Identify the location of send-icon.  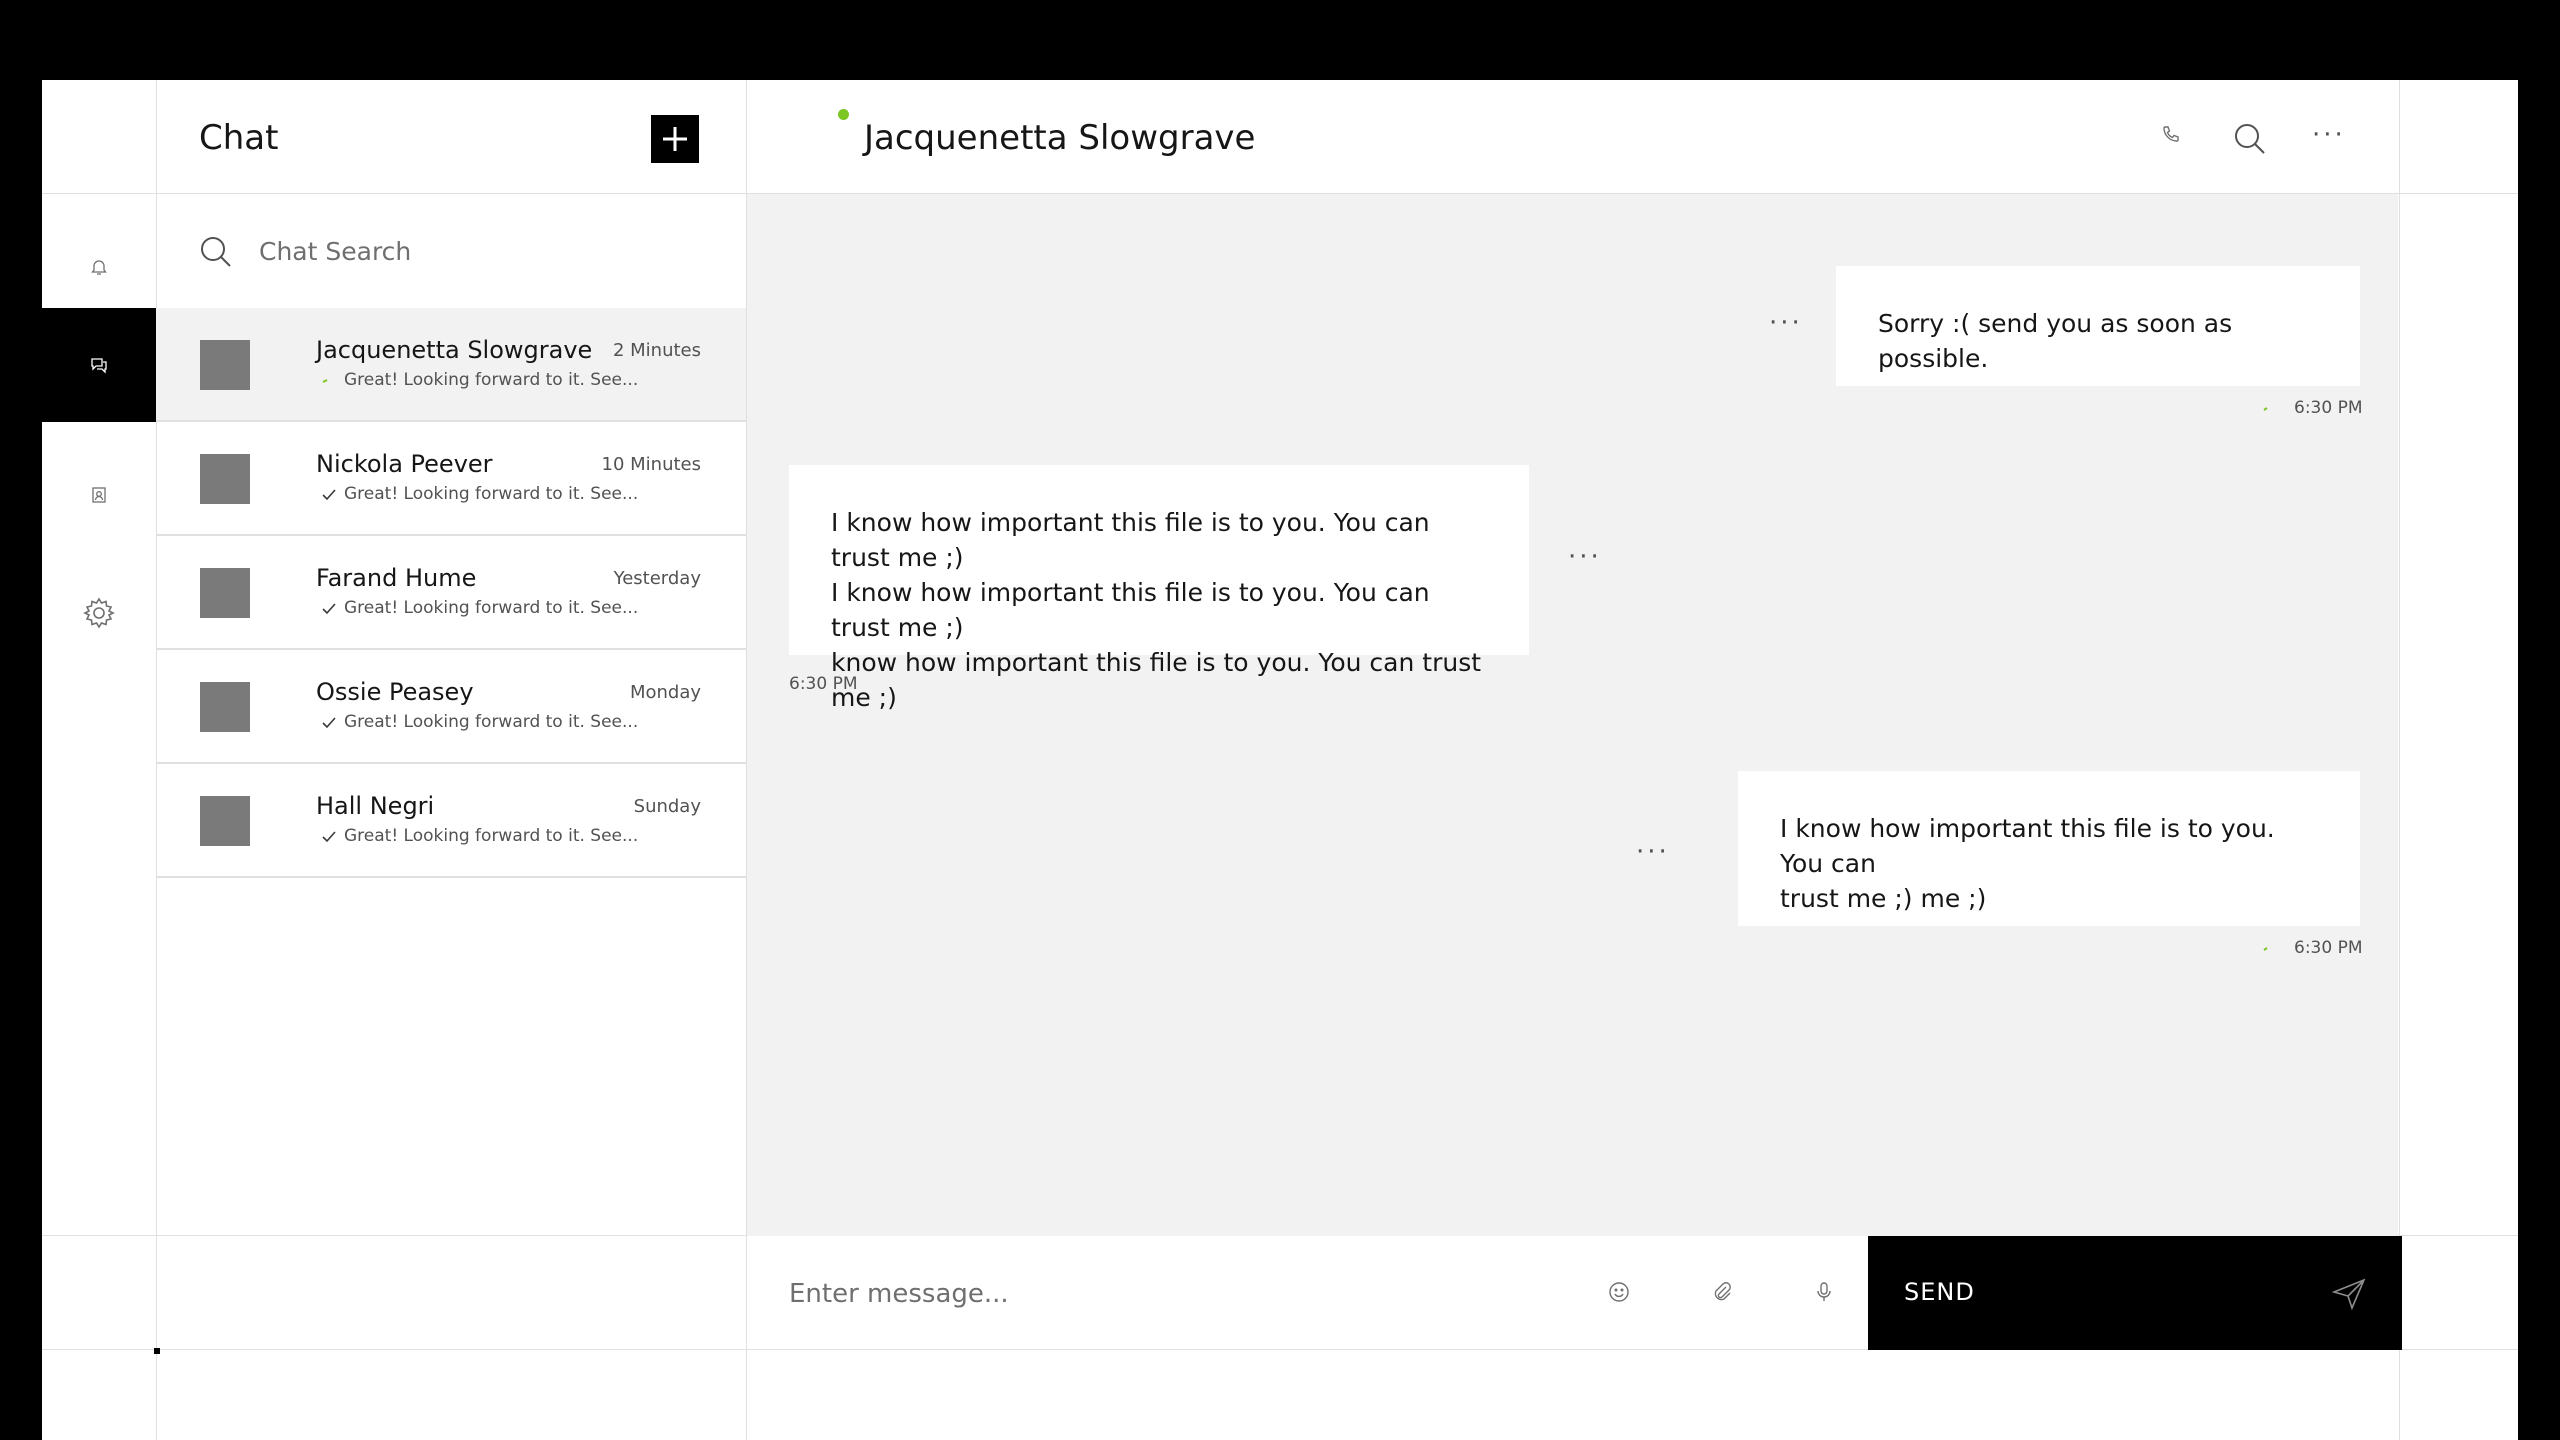
(2349, 1294).